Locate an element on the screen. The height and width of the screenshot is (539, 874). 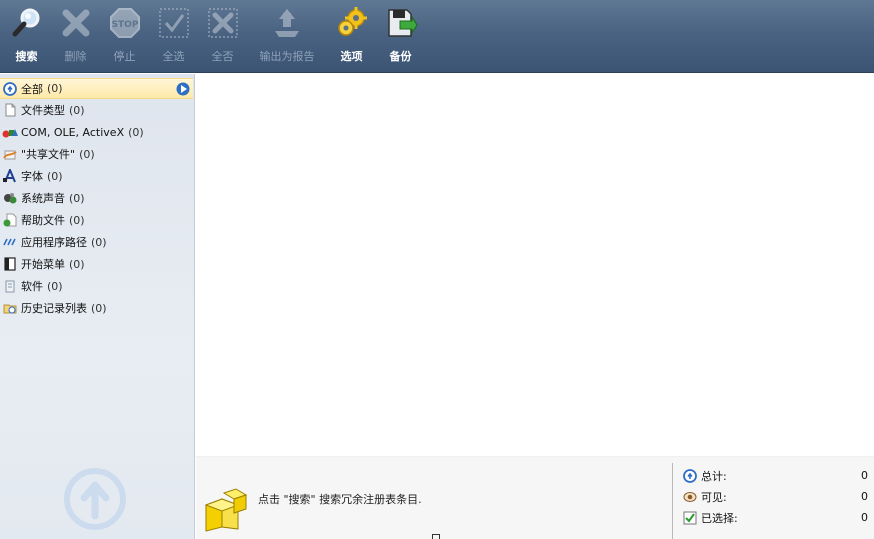
export-report-button-label: 输出为报告 is located at coordinates (287, 56).